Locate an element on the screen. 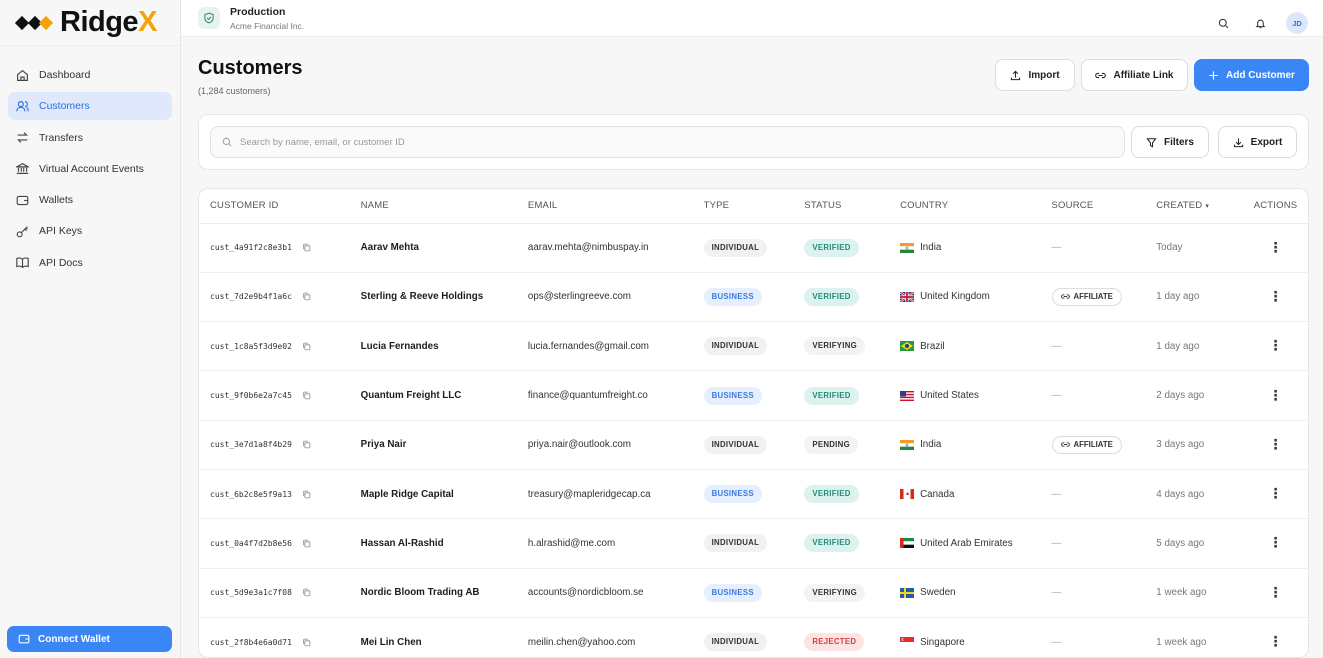  search-icon is located at coordinates (1223, 23).